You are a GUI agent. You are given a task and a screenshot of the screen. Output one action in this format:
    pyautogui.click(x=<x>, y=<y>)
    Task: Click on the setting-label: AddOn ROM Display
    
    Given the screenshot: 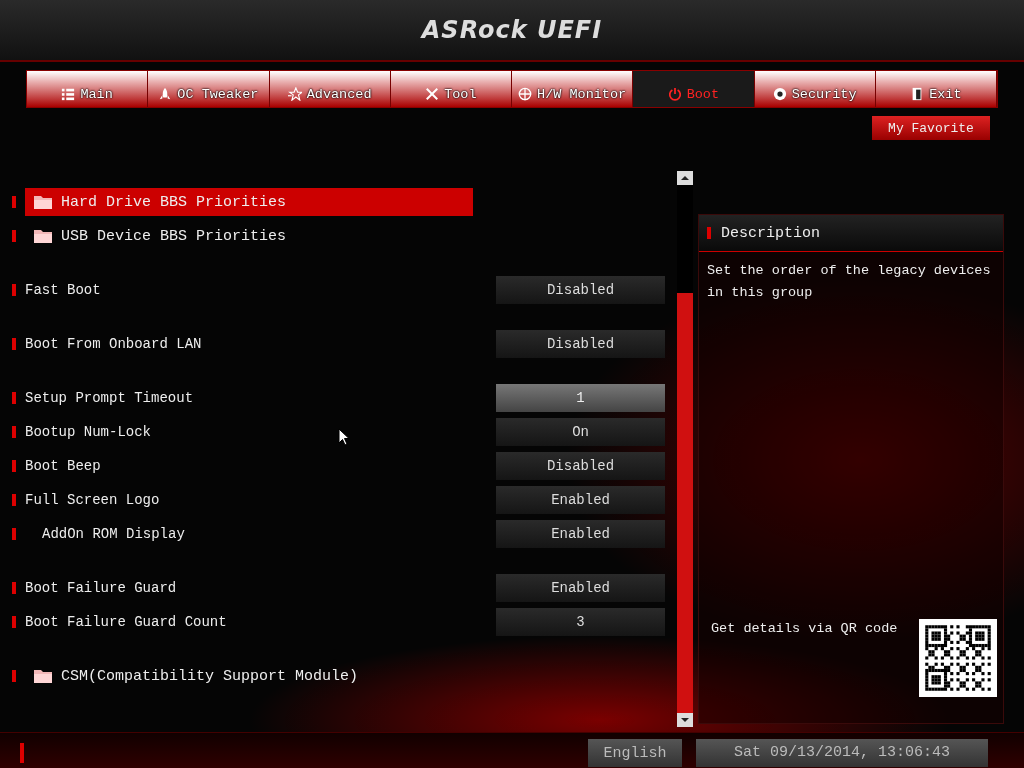 What is the action you would take?
    pyautogui.click(x=261, y=534)
    